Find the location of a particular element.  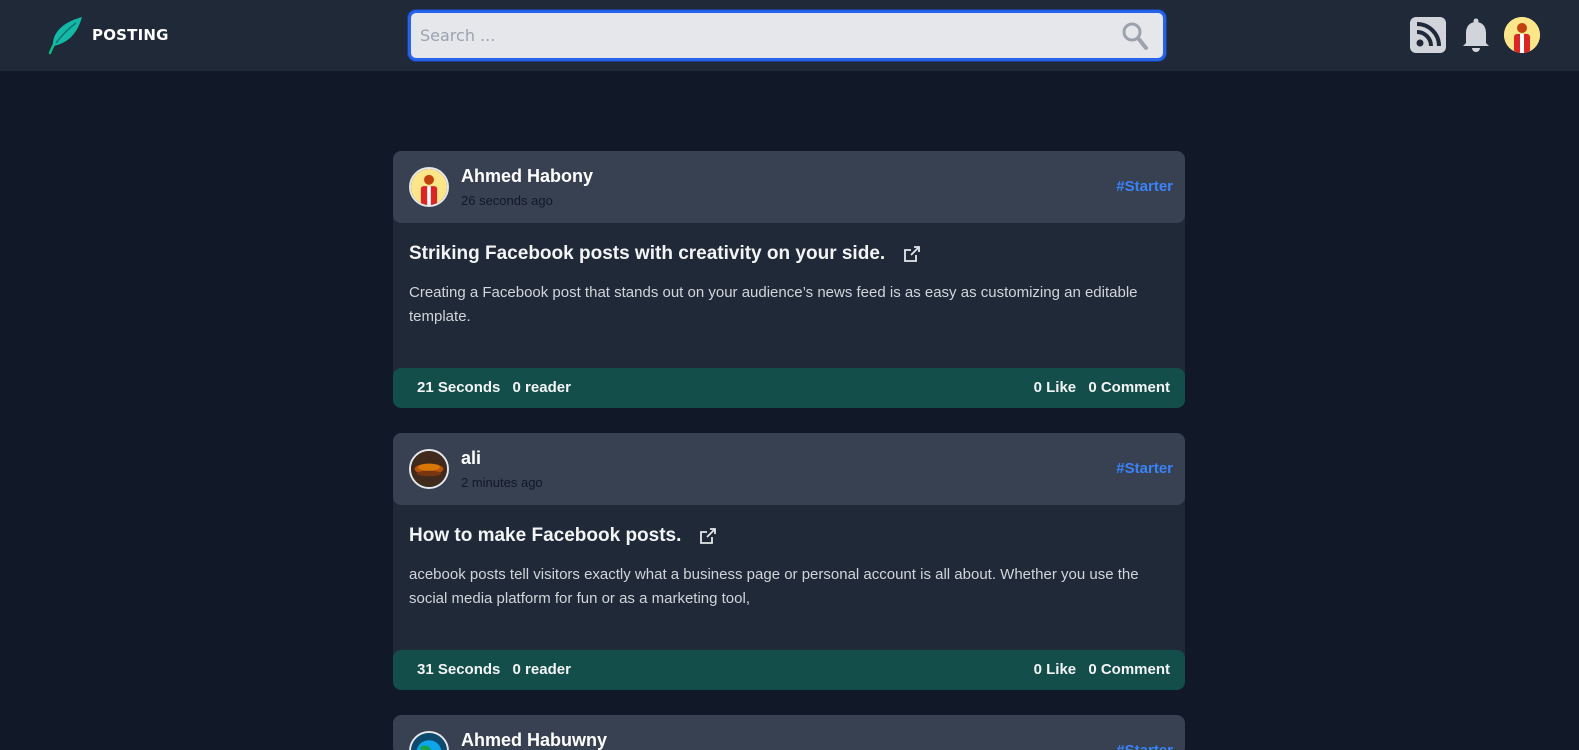

user-avatar-image is located at coordinates (1522, 35).